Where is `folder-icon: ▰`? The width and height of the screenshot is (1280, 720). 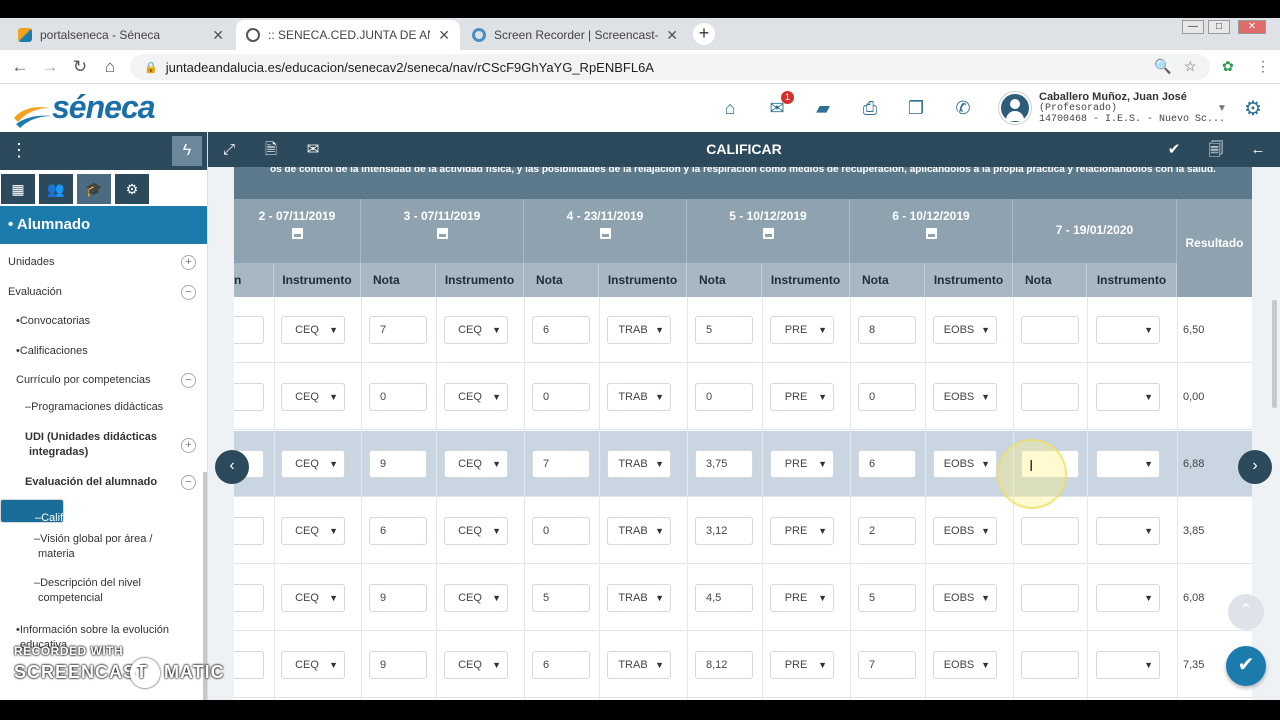 folder-icon: ▰ is located at coordinates (823, 108).